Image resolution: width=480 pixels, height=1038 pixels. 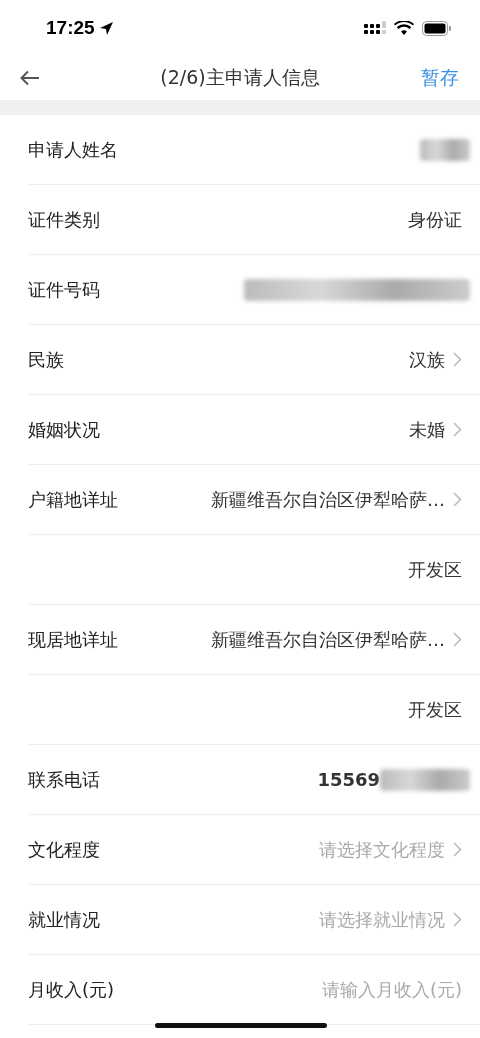 I want to click on page-title: (2/6)主申请人信息, so click(x=240, y=77).